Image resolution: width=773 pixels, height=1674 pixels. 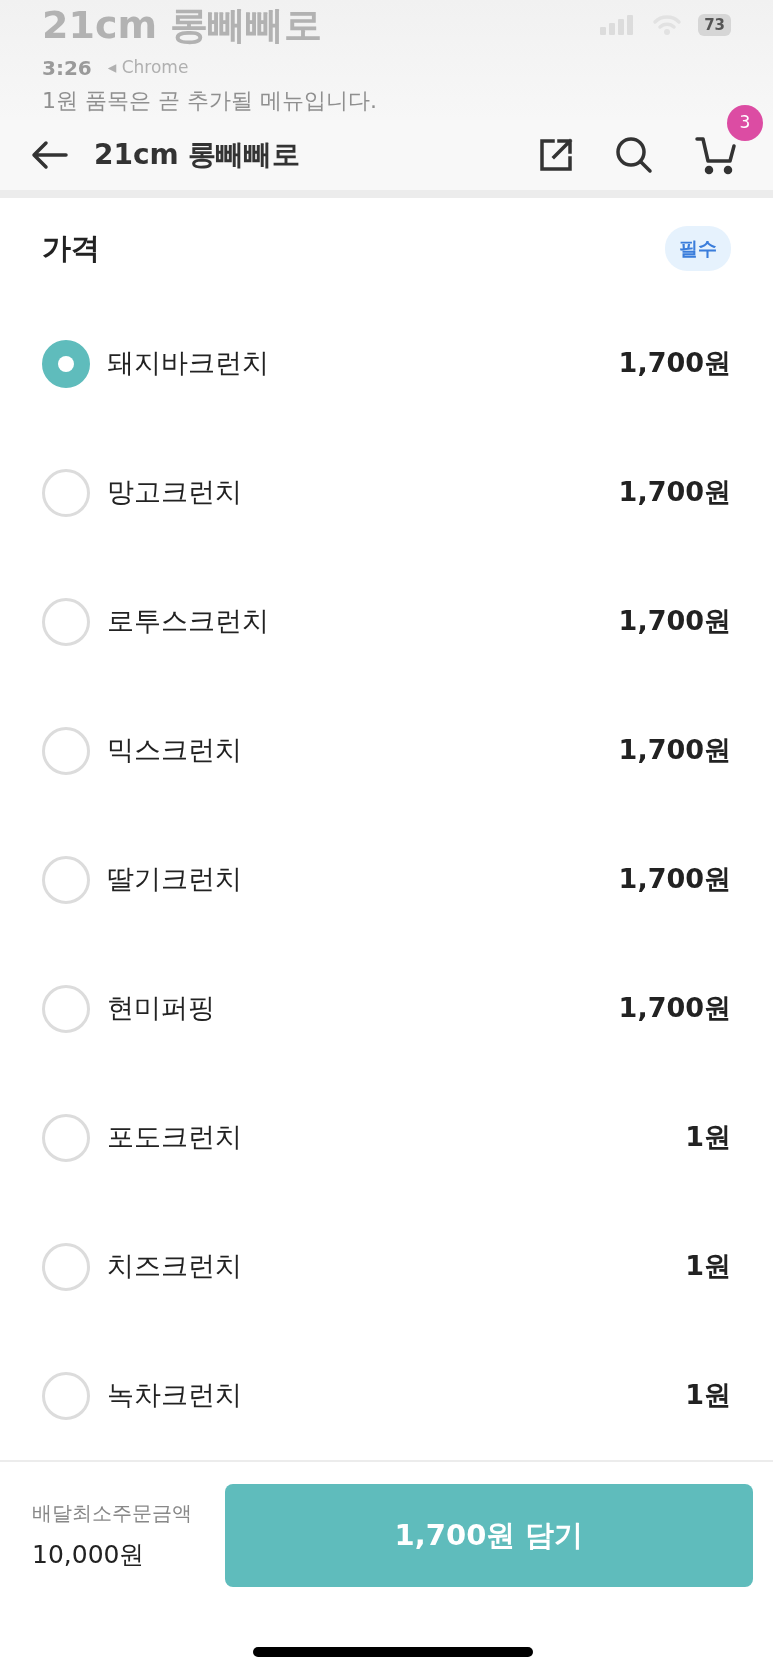 I want to click on cart-count-badge: 3, so click(x=745, y=123).